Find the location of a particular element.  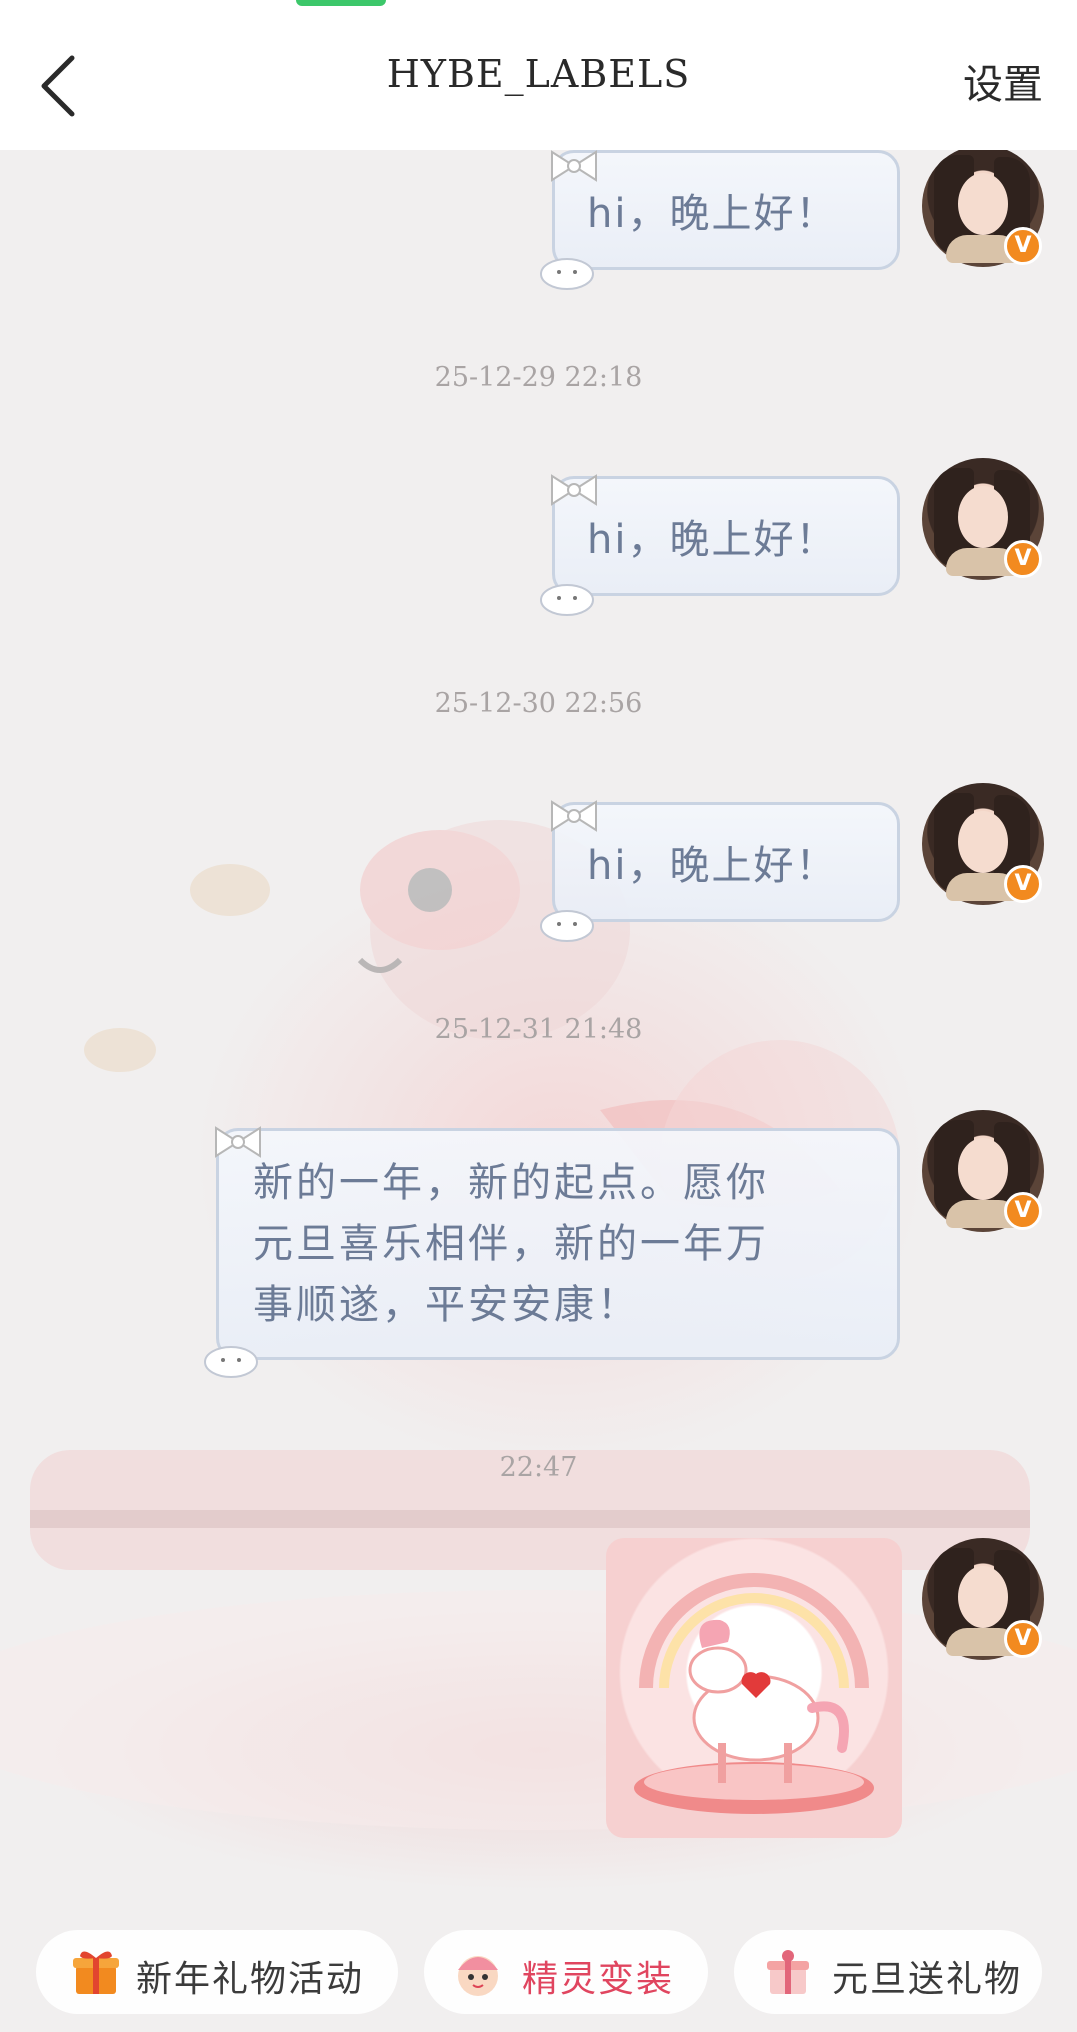

message-bubble: 新的一年，新的起点。愿你 元旦喜乐相伴，新的一年万 事顺遂，平安安康！ is located at coordinates (558, 1244).